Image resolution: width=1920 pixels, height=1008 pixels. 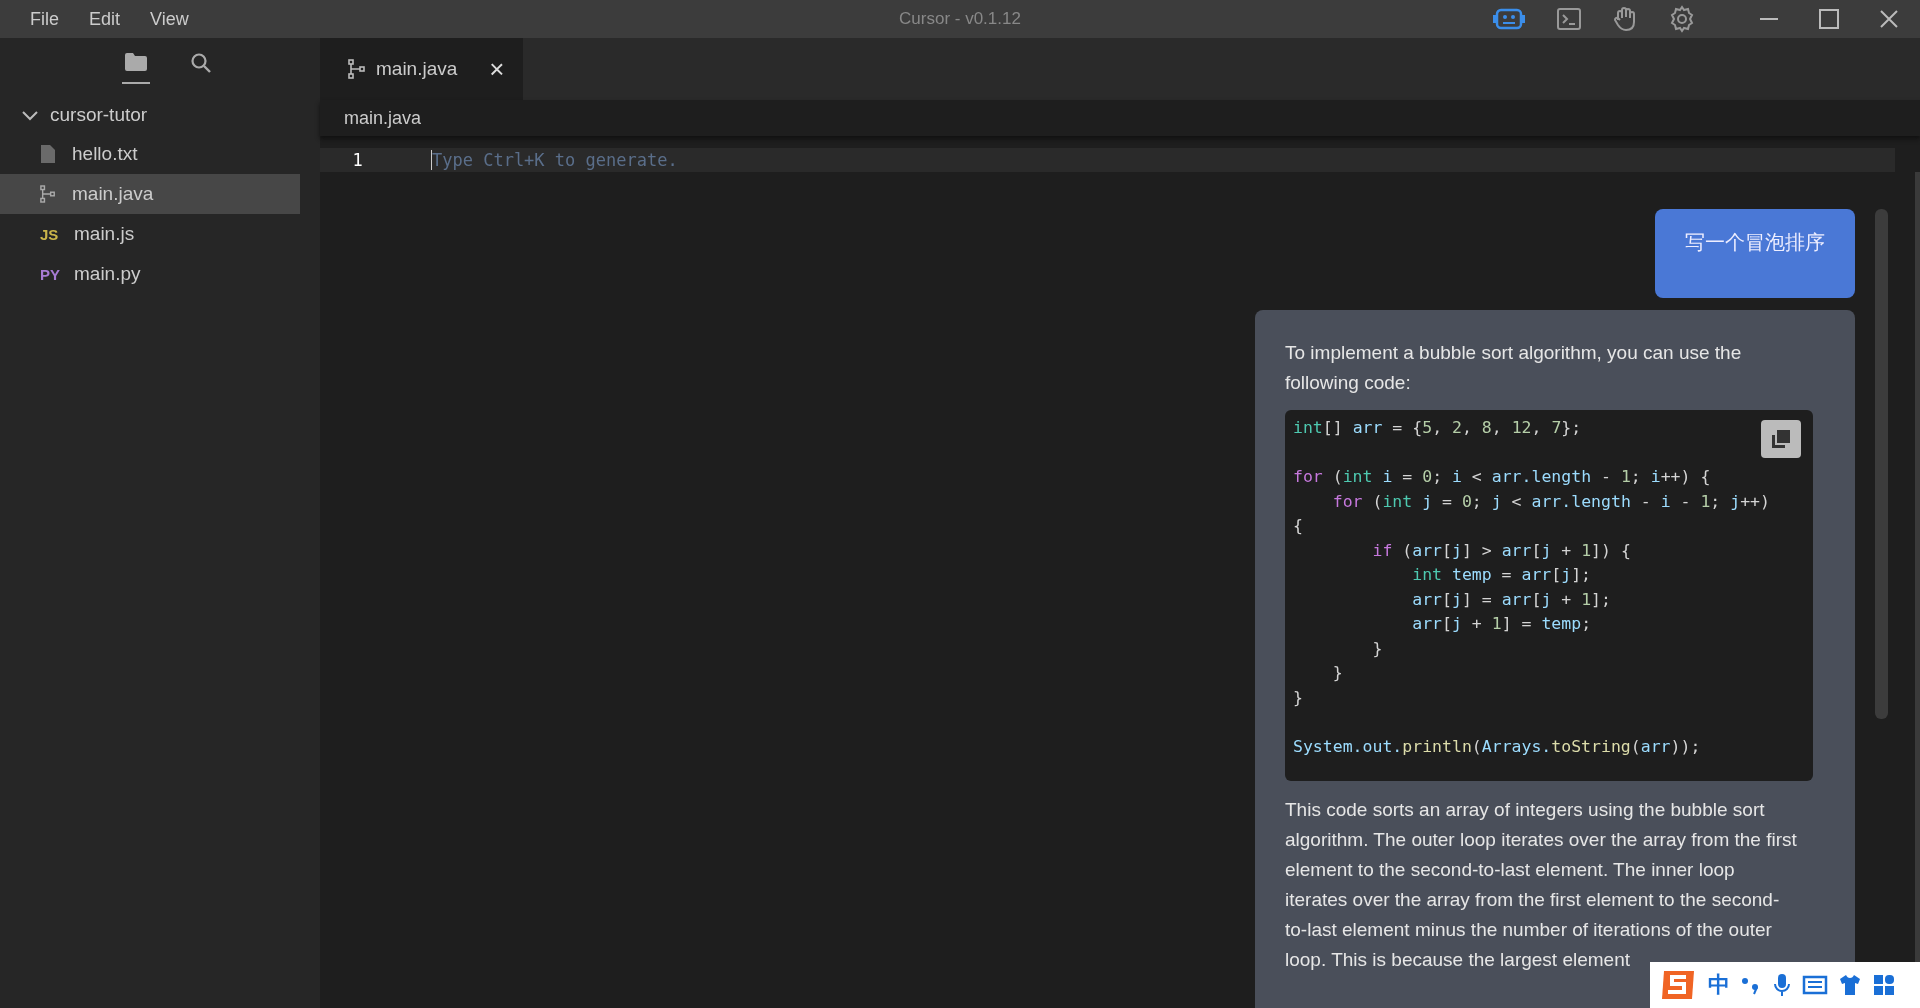 What do you see at coordinates (1541, 885) in the screenshot?
I see `answer-text: This code sorts an array of integers using the bubble sort algorithm. The outer loop iterates over the array from the first element to the second-to-last element. The inner loop iterates over the array from the first element to the second-to-last element minus the number of iterations of the outer loop. This is because the largest element` at bounding box center [1541, 885].